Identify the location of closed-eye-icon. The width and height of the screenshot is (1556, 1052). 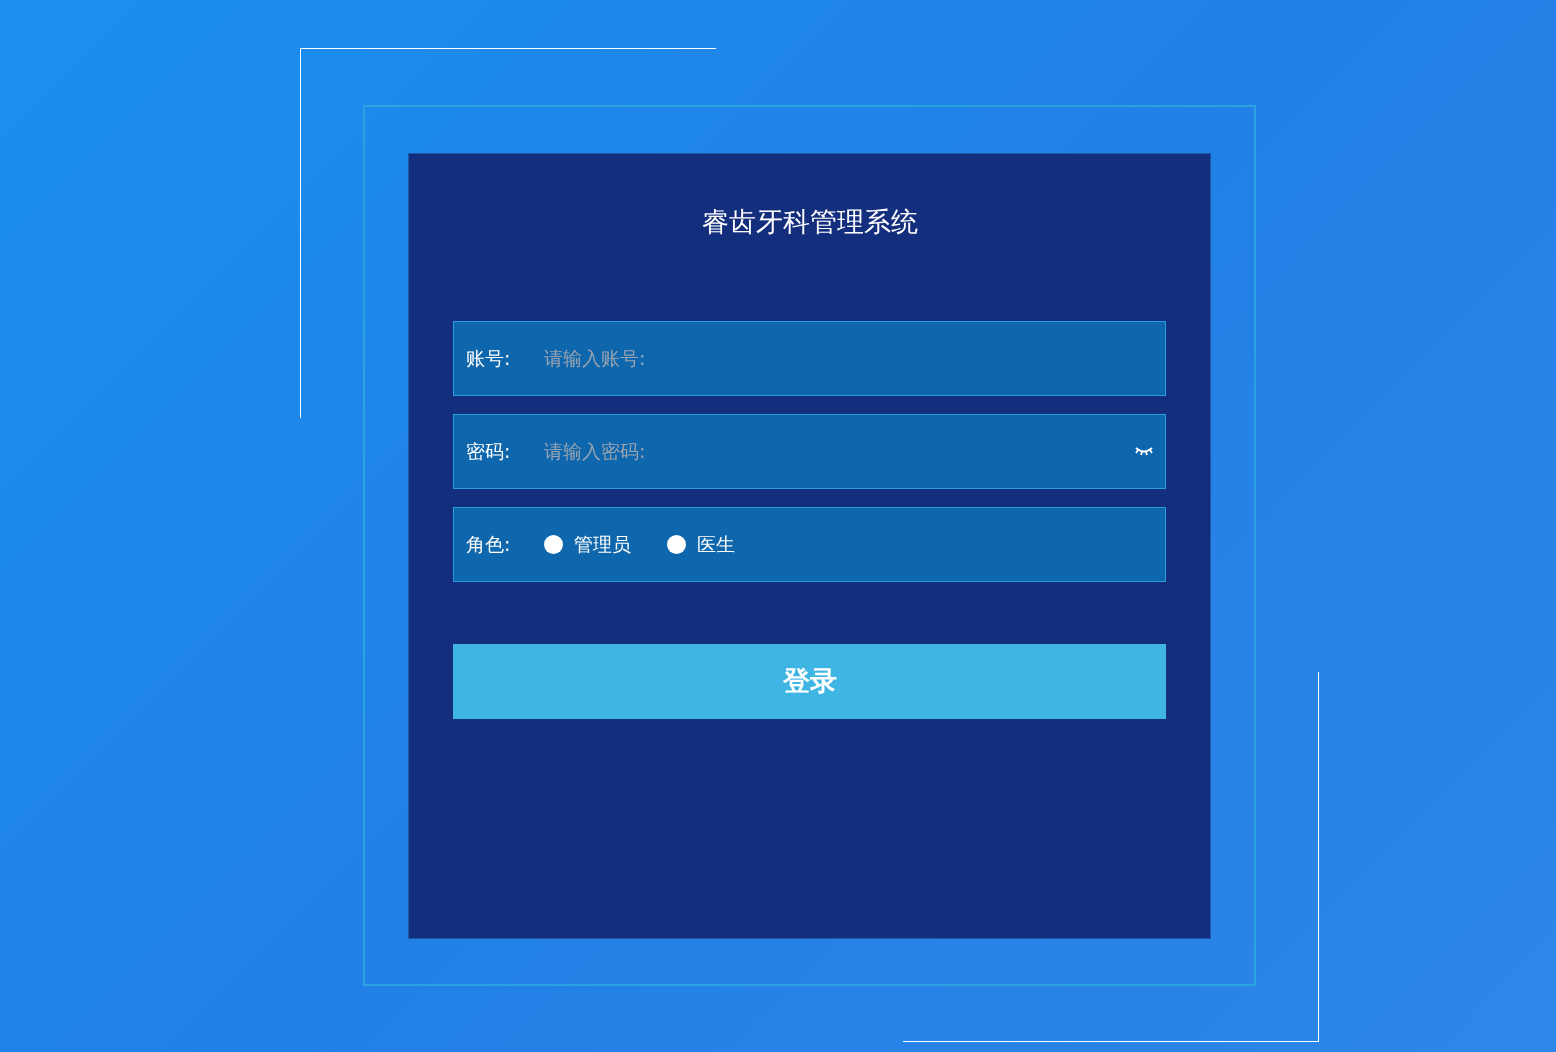
(1144, 451).